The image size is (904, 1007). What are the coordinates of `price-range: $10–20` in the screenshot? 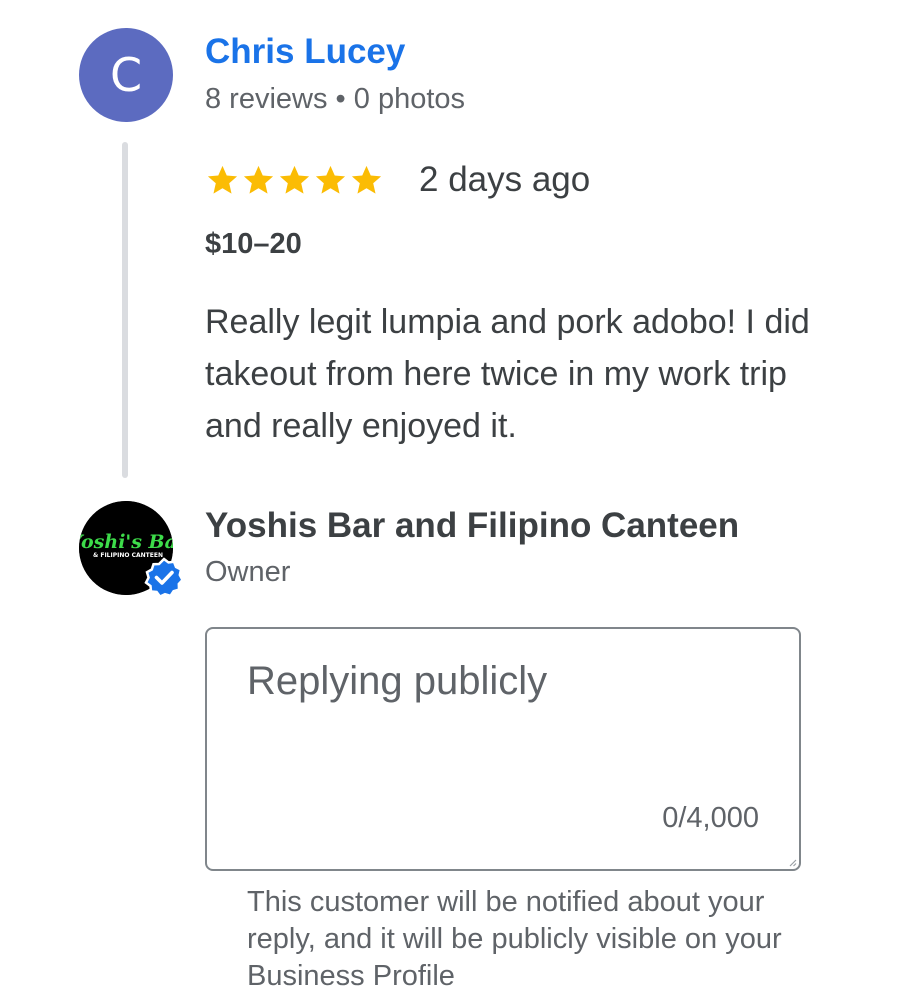 It's located at (253, 244).